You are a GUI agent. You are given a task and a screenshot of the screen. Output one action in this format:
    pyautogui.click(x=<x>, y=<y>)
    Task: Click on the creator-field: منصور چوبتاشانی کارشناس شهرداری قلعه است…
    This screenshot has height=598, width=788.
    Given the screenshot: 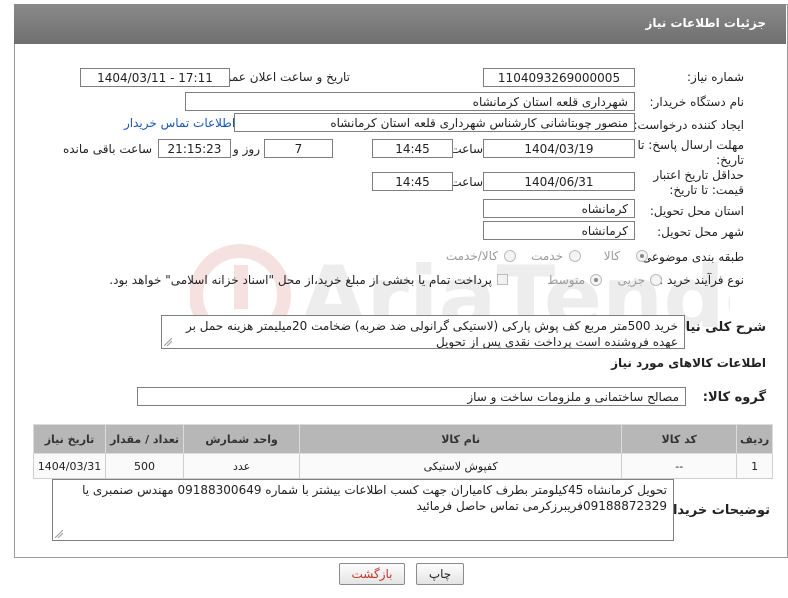 What is the action you would take?
    pyautogui.click(x=434, y=122)
    